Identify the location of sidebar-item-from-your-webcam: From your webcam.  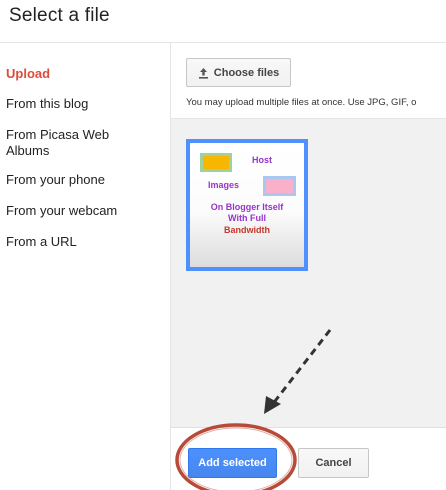
(81, 211).